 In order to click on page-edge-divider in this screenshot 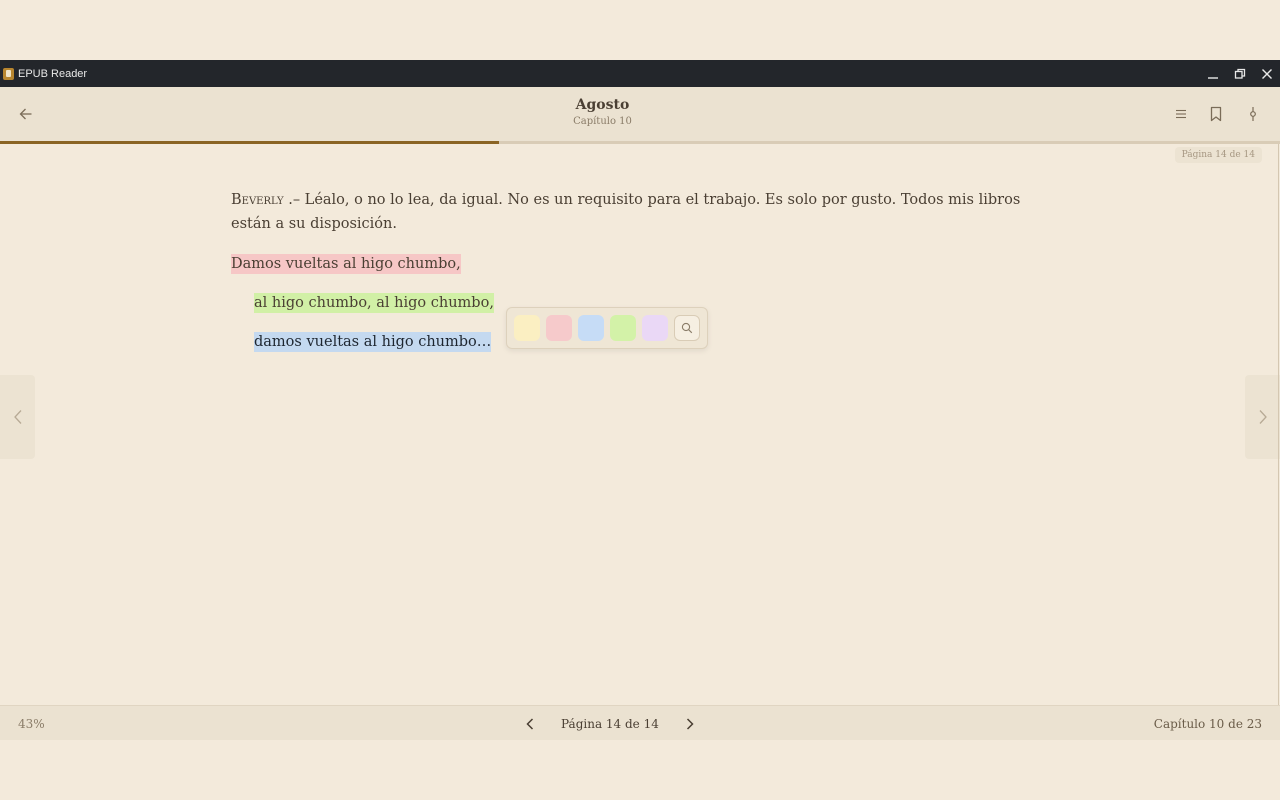, I will do `click(1278, 424)`.